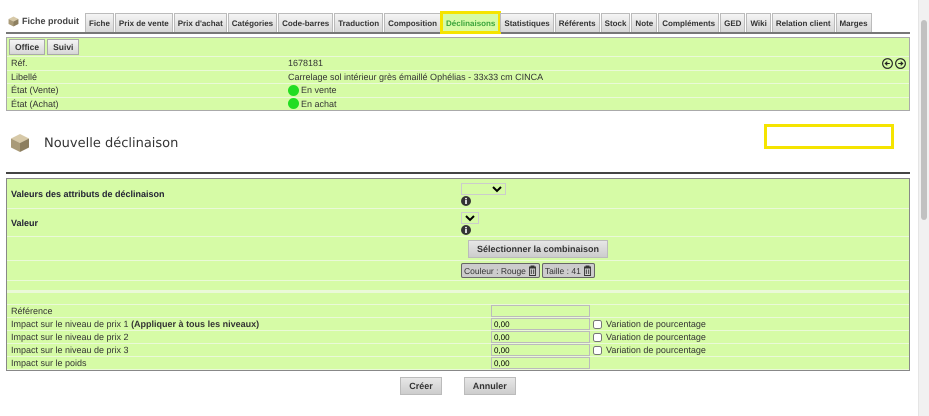  I want to click on tab: Traduction, so click(359, 22).